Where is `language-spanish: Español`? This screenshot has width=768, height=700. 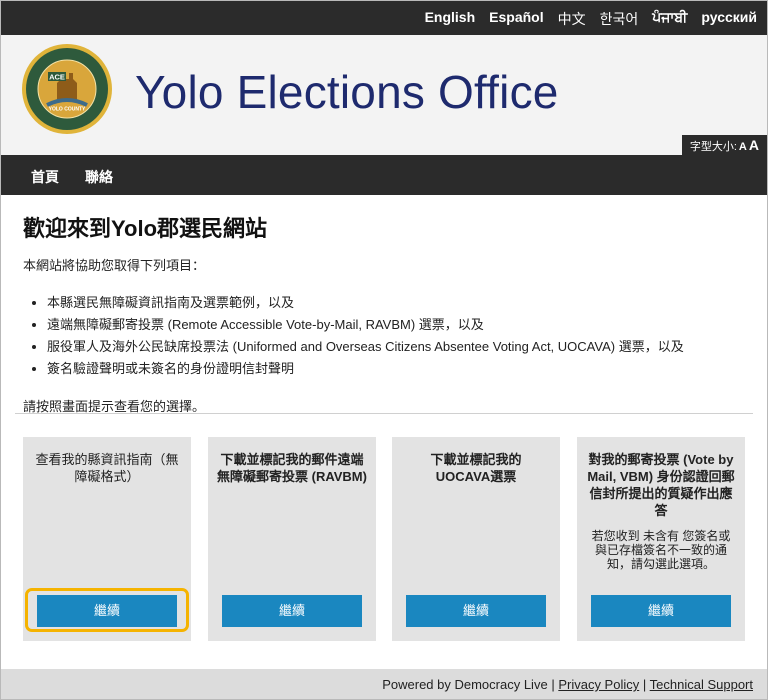 language-spanish: Español is located at coordinates (516, 19).